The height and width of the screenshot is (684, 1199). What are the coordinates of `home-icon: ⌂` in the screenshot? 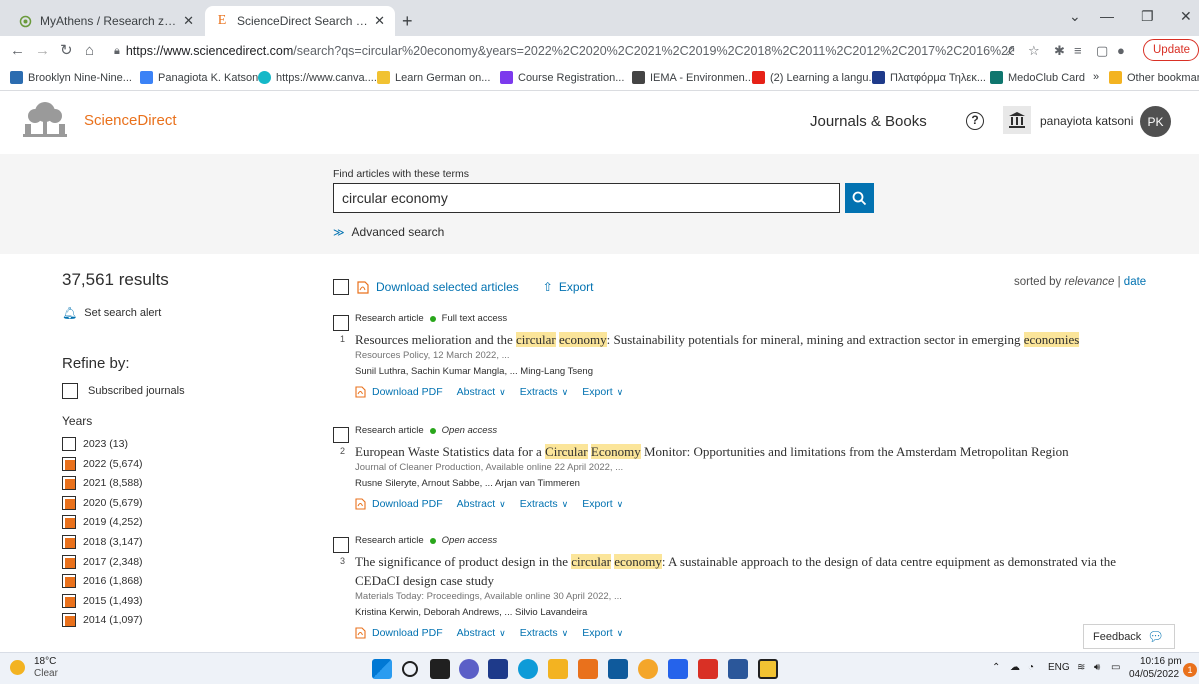 It's located at (89, 51).